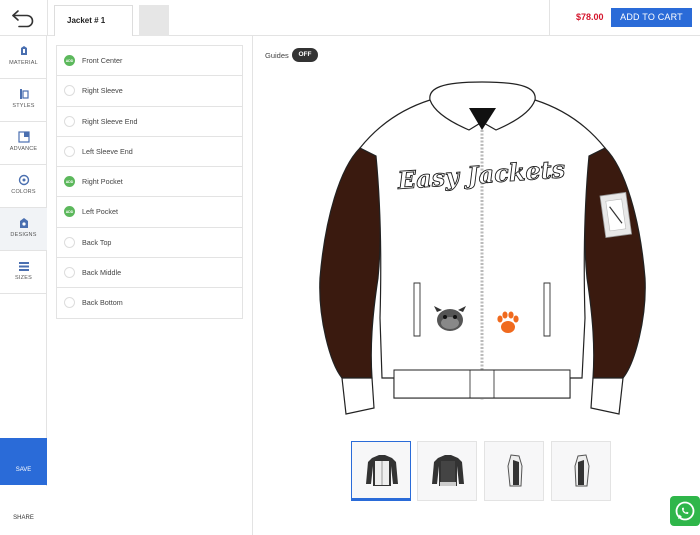 The width and height of the screenshot is (700, 535). Describe the element at coordinates (24, 50) in the screenshot. I see `material-icon` at that location.